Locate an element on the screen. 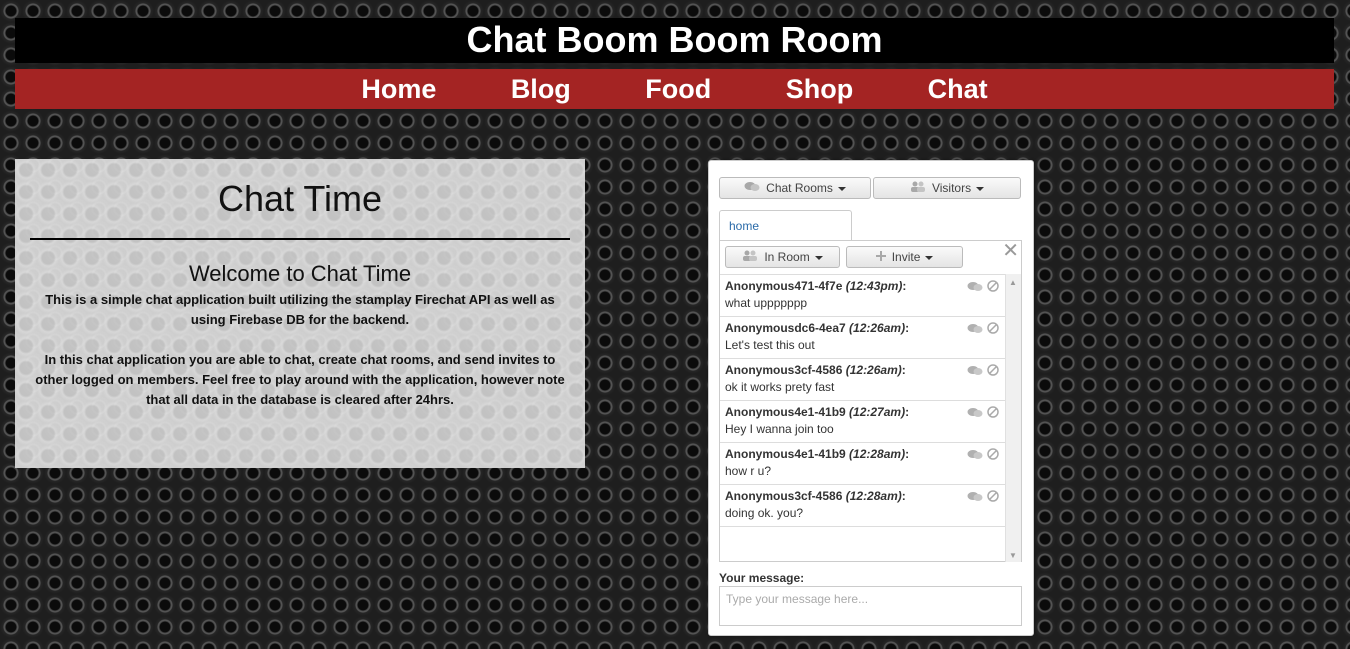 Image resolution: width=1350 pixels, height=649 pixels. nav-blog: Blog is located at coordinates (541, 89).